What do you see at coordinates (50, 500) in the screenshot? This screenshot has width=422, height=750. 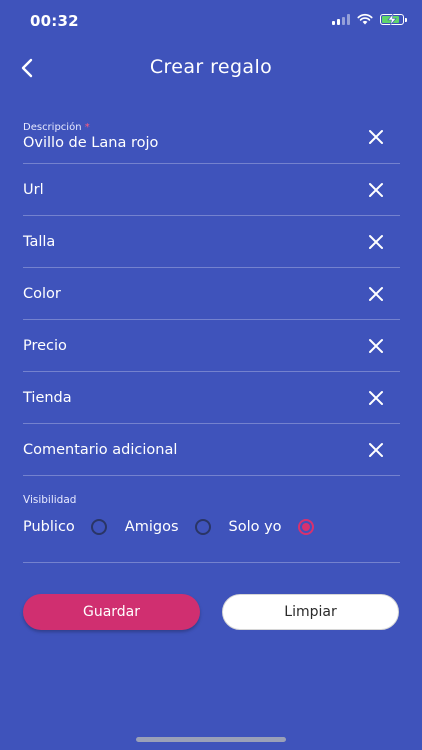 I see `visibility-label: Visibilidad` at bounding box center [50, 500].